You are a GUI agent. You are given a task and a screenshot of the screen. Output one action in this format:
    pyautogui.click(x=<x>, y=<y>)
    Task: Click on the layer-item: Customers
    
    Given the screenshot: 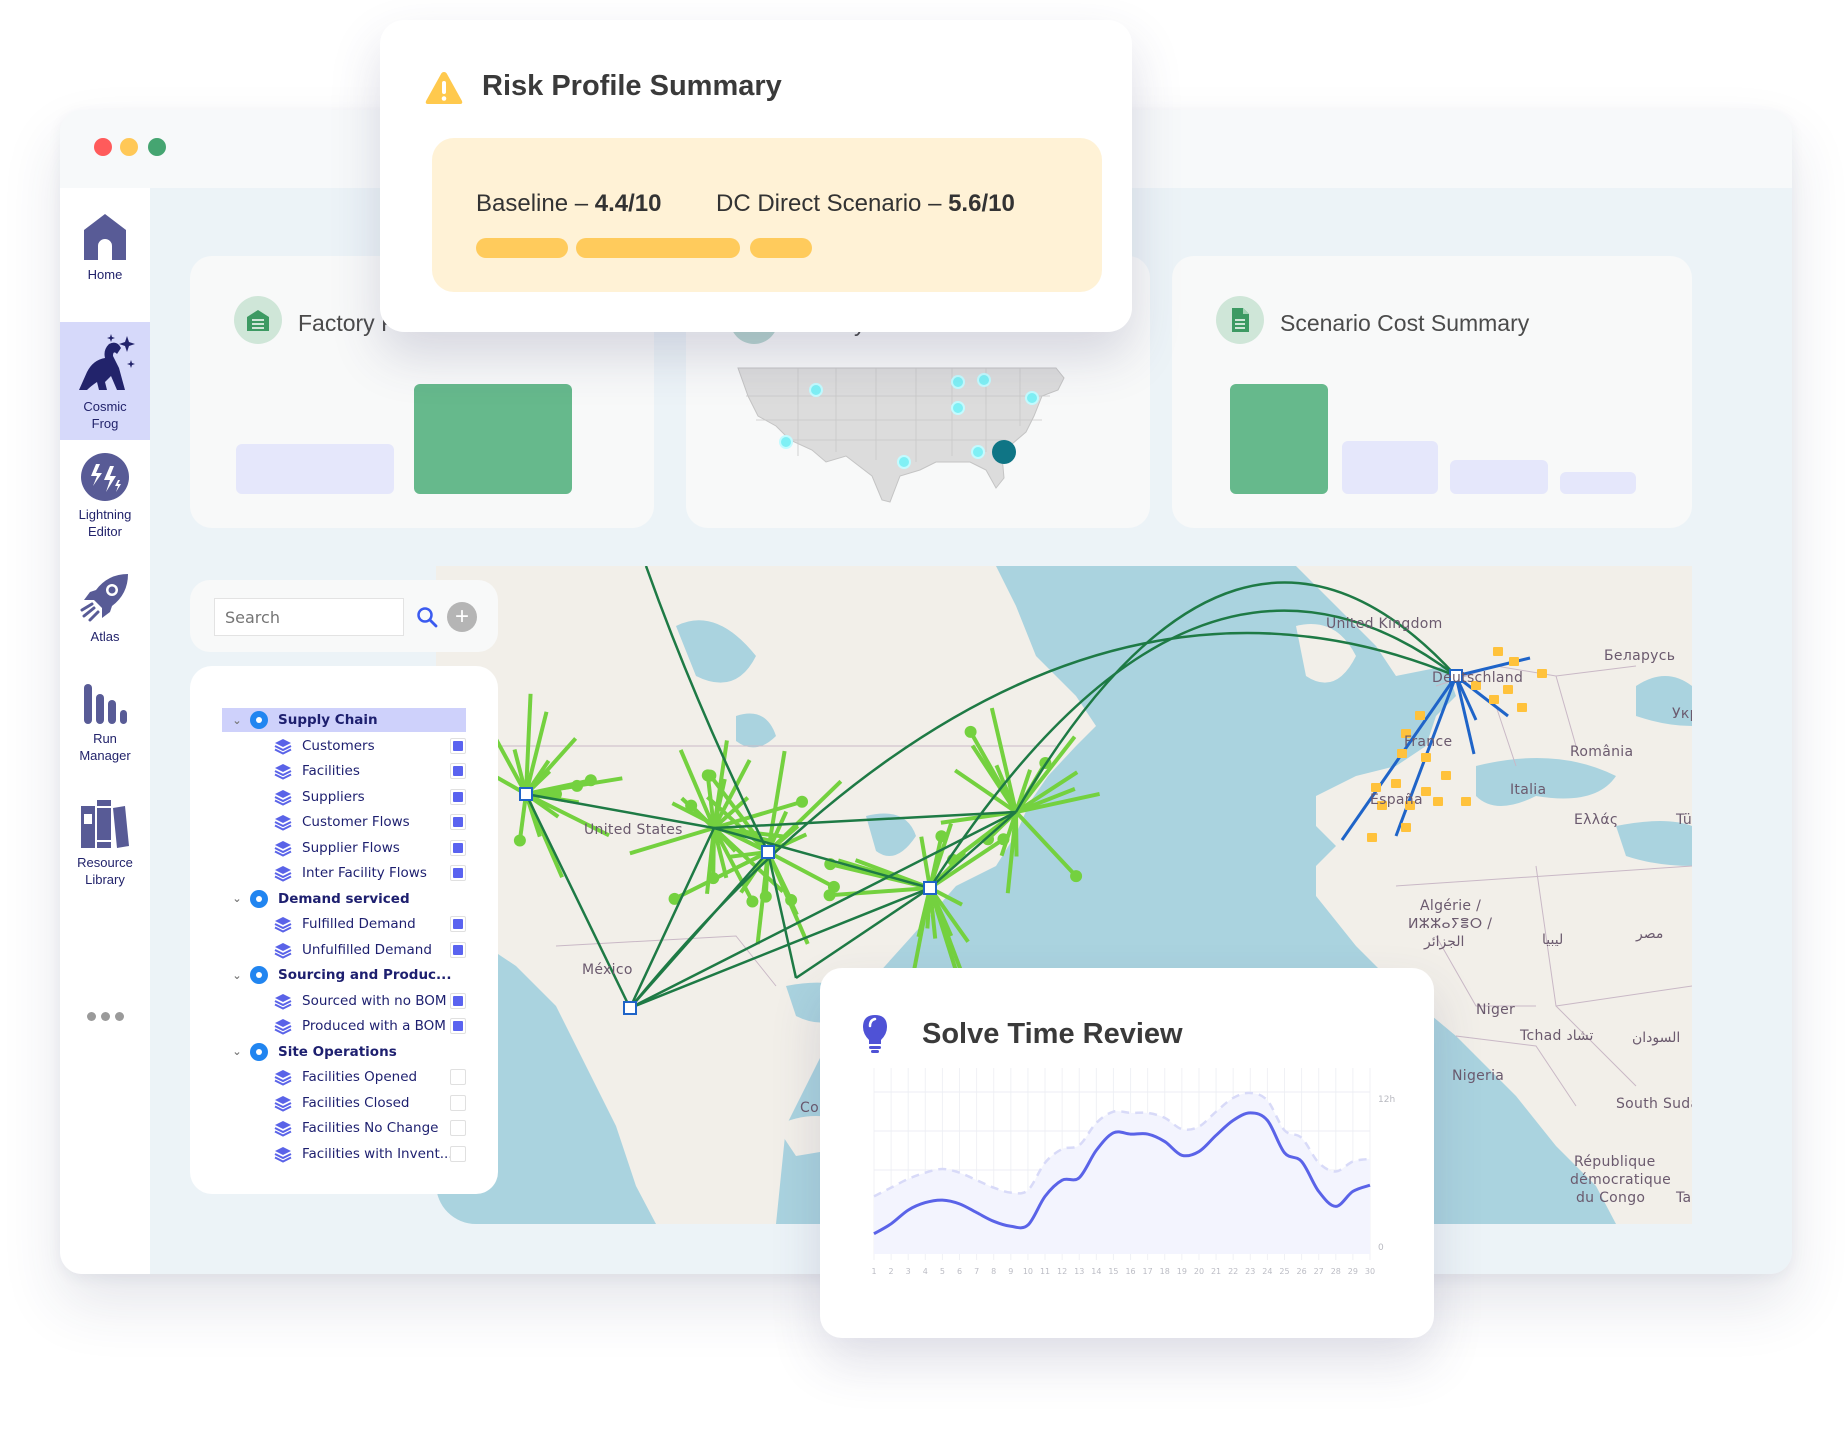 What is the action you would take?
    pyautogui.click(x=344, y=746)
    